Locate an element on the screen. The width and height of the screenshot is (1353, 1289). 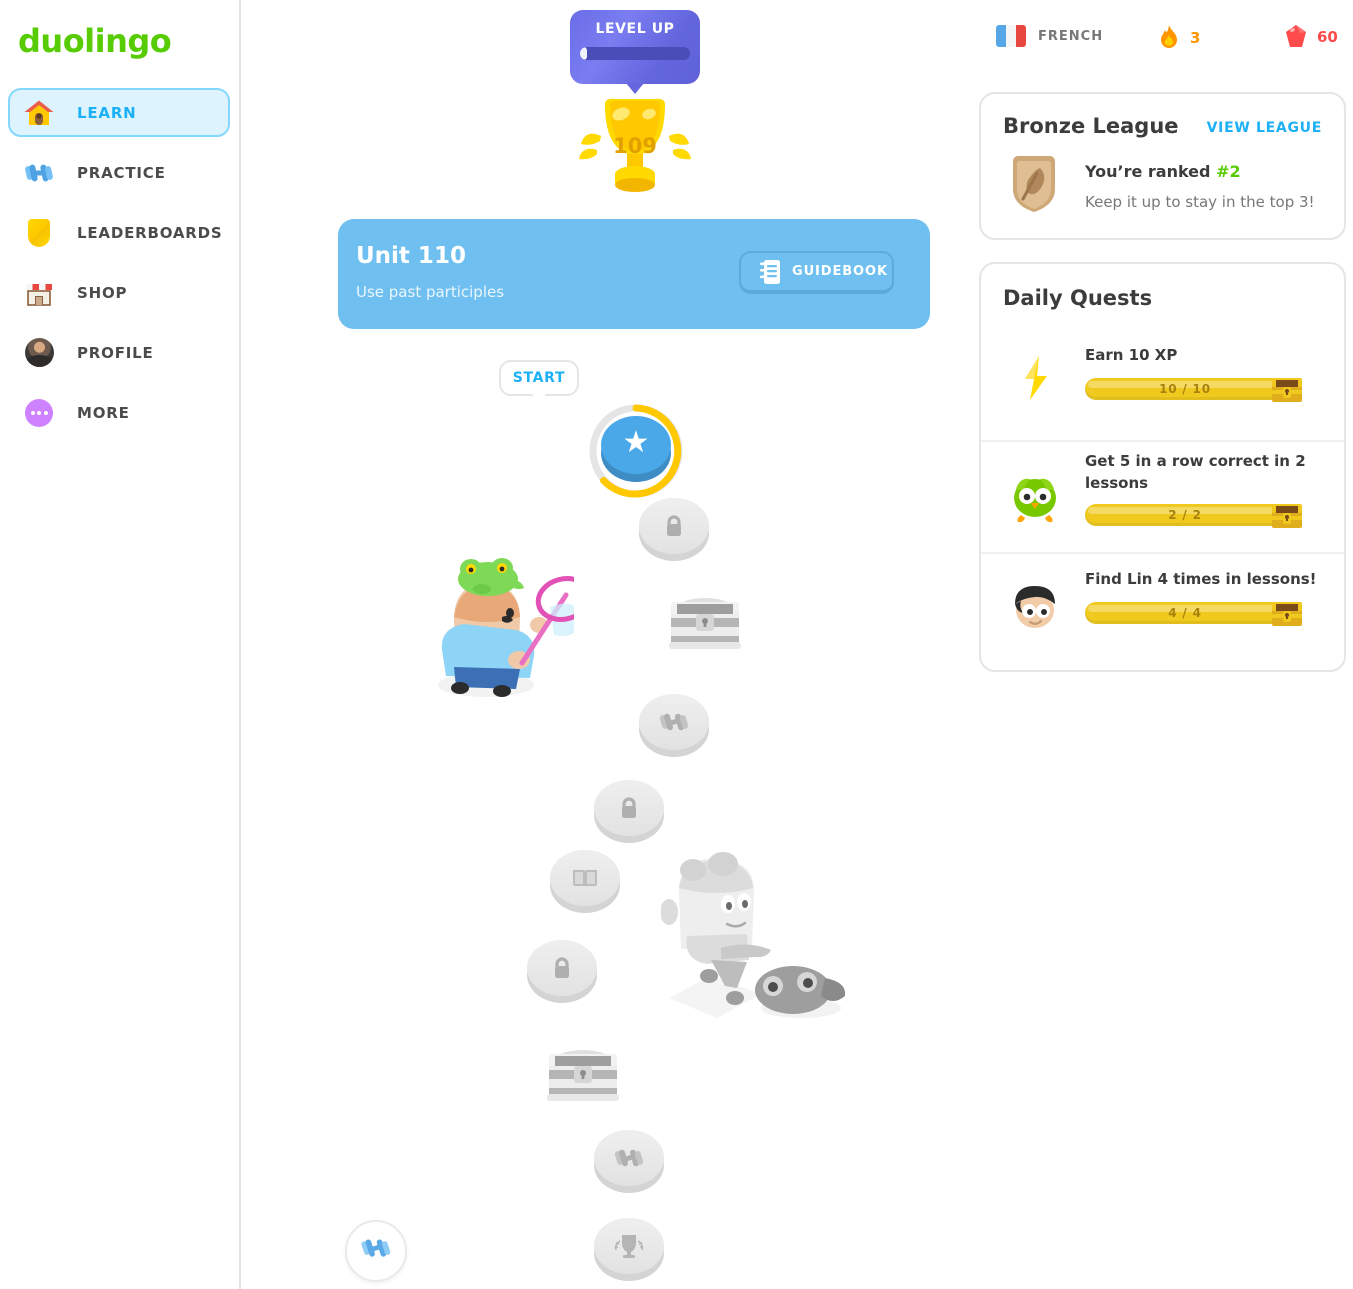
french-flag-icon is located at coordinates (1011, 36).